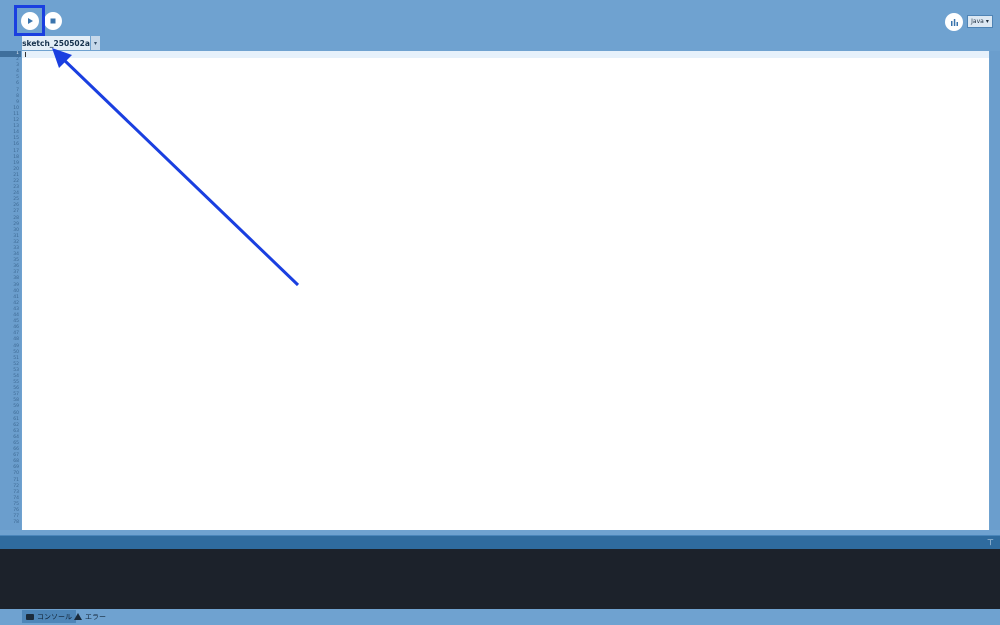 Image resolution: width=1000 pixels, height=625 pixels. I want to click on tab-label: sketch_250502a, so click(56, 43).